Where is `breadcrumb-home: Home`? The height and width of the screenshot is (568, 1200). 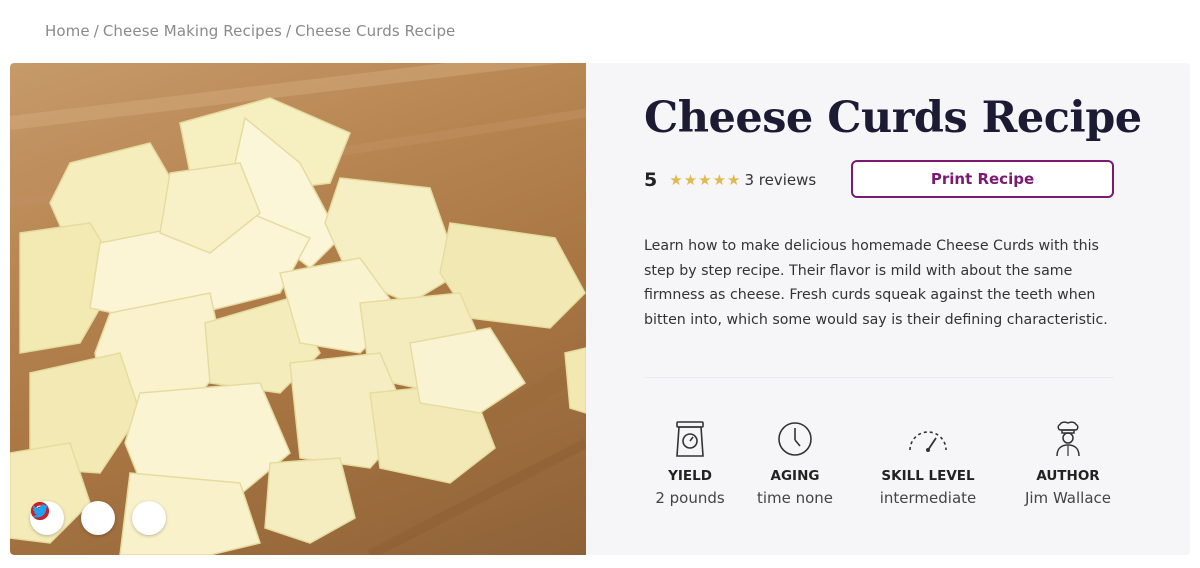 breadcrumb-home: Home is located at coordinates (67, 31).